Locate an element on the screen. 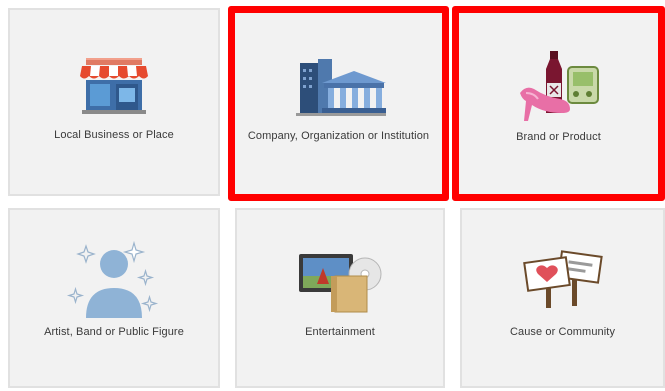 This screenshot has width=665, height=391. category-tile-entertainment: Entertainment is located at coordinates (340, 298).